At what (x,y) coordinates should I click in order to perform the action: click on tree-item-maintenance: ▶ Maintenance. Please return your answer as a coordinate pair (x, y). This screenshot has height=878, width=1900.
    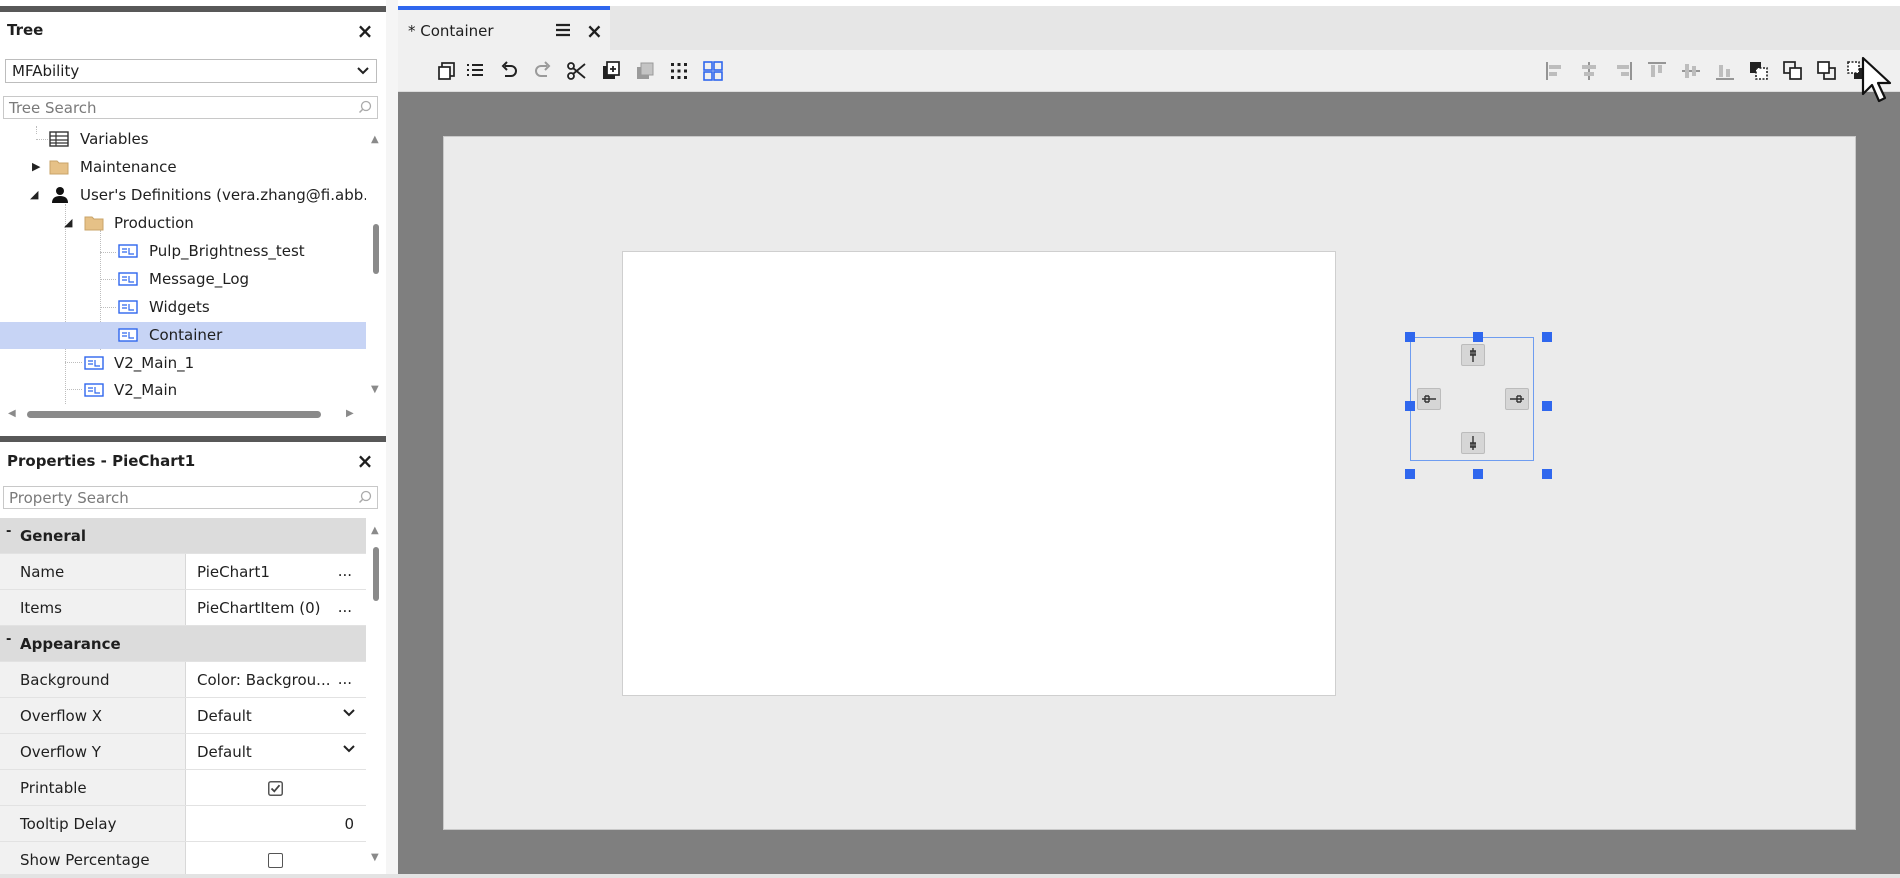
    Looking at the image, I should click on (183, 167).